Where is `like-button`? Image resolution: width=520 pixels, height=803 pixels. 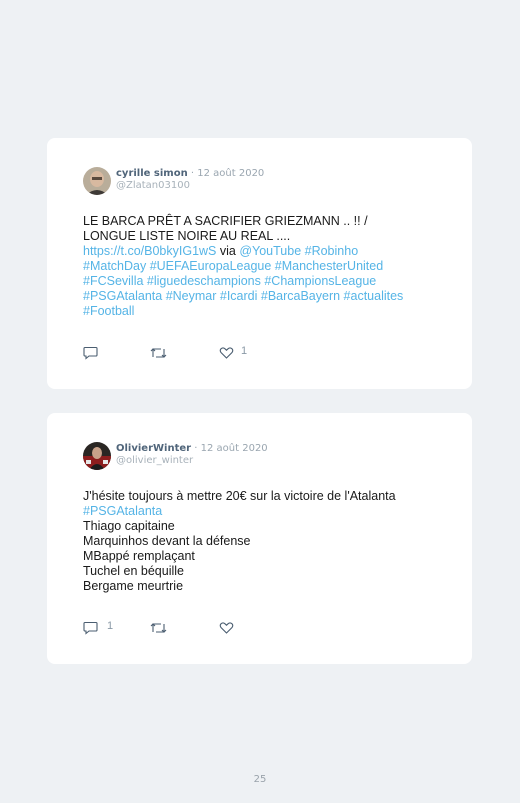 like-button is located at coordinates (226, 628).